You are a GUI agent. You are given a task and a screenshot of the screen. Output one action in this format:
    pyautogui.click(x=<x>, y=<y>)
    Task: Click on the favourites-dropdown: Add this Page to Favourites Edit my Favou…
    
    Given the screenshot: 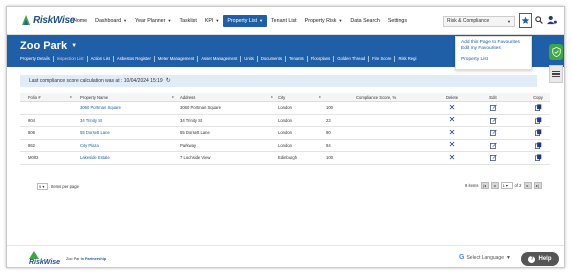 What is the action you would take?
    pyautogui.click(x=493, y=53)
    